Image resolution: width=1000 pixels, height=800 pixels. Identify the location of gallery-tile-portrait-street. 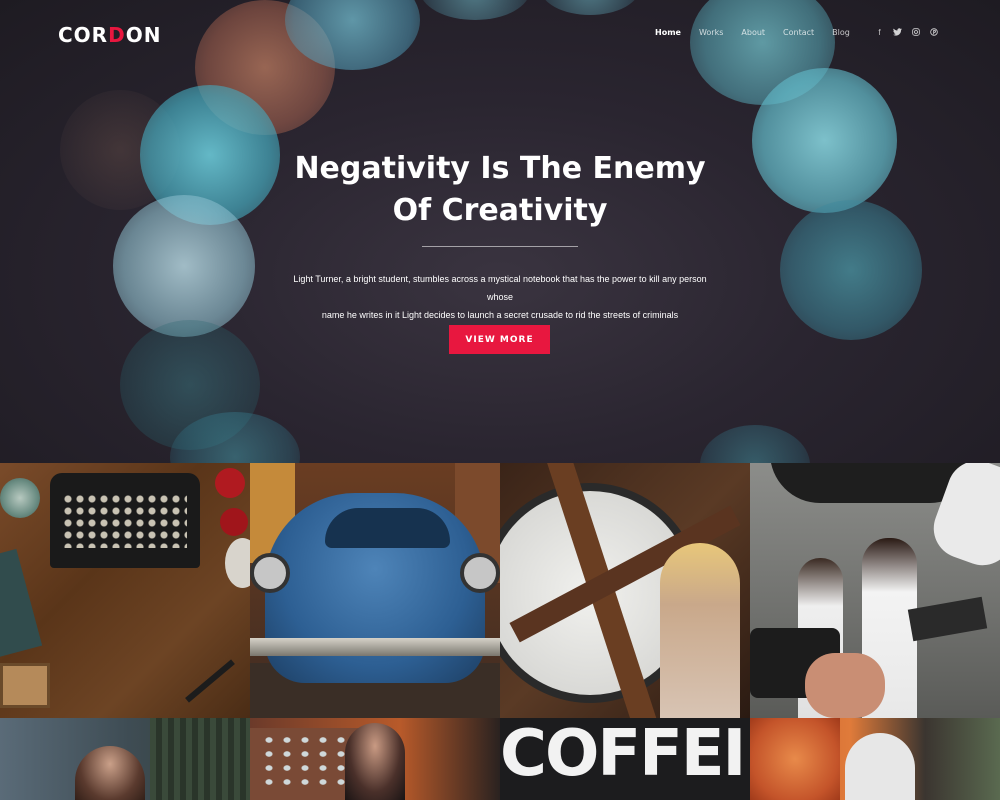
(125, 759).